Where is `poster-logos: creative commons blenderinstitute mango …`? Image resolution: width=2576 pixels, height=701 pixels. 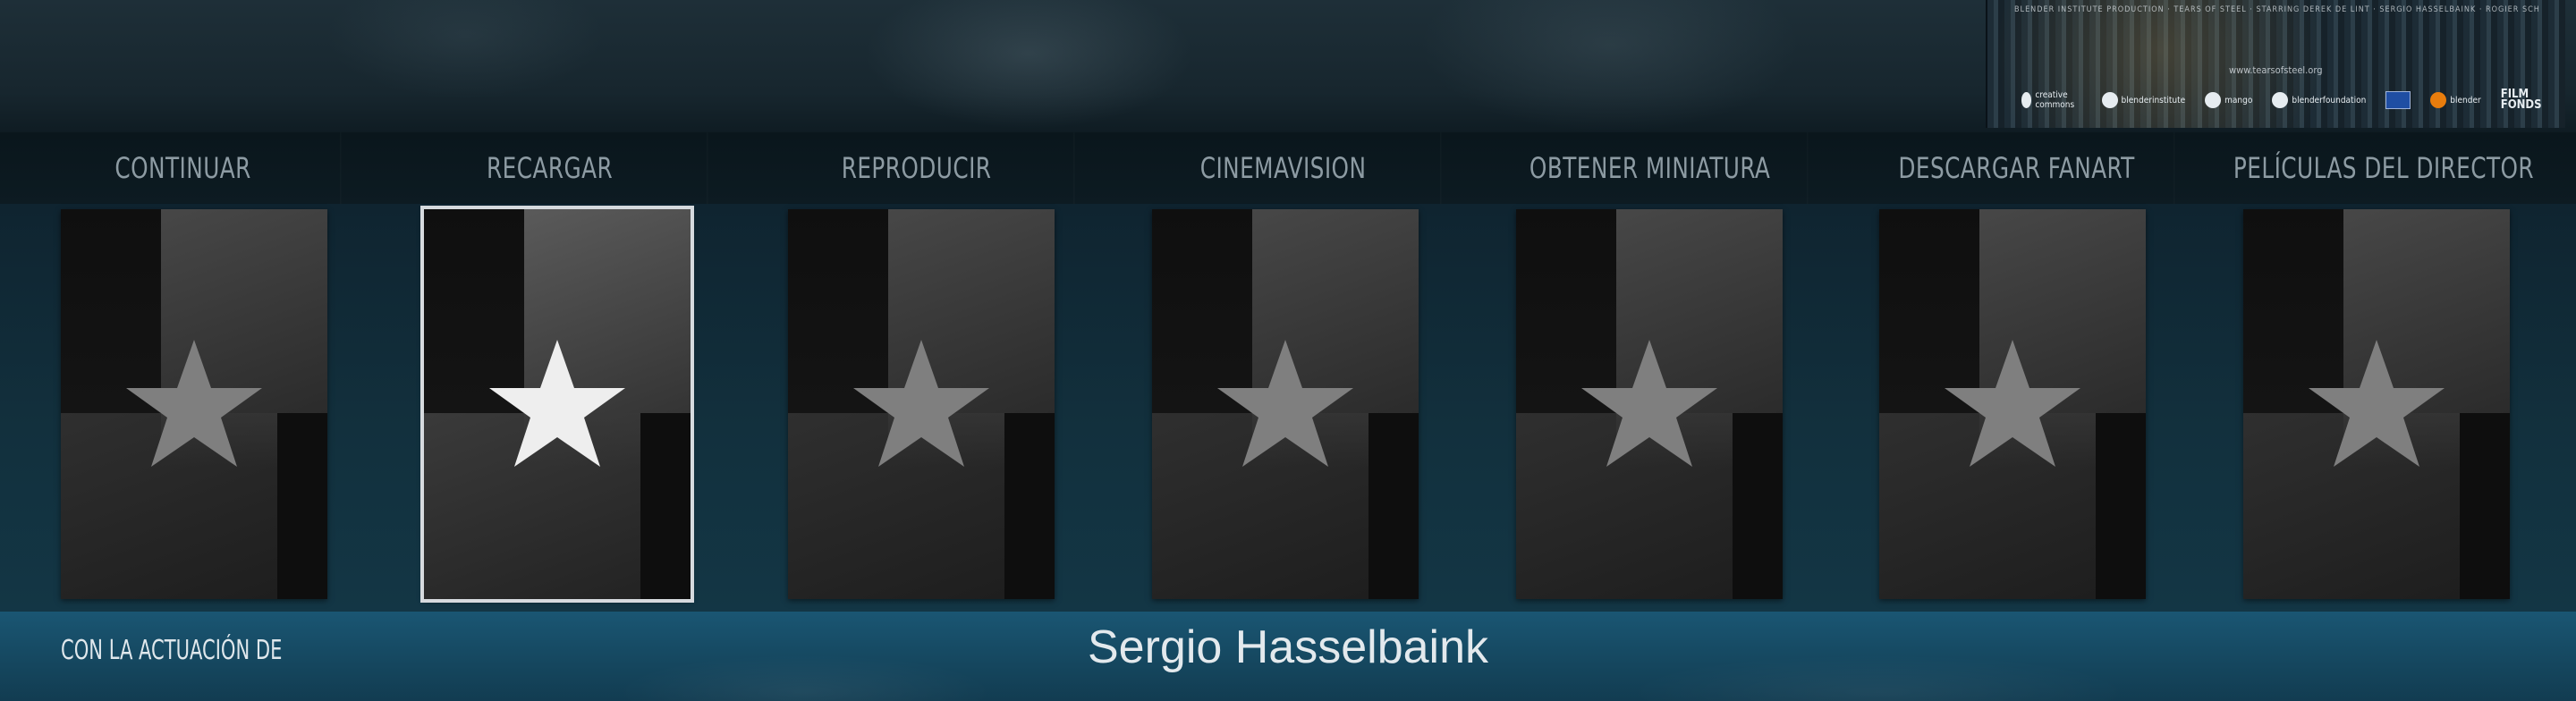
poster-logos: creative commons blenderinstitute mango … is located at coordinates (2284, 100).